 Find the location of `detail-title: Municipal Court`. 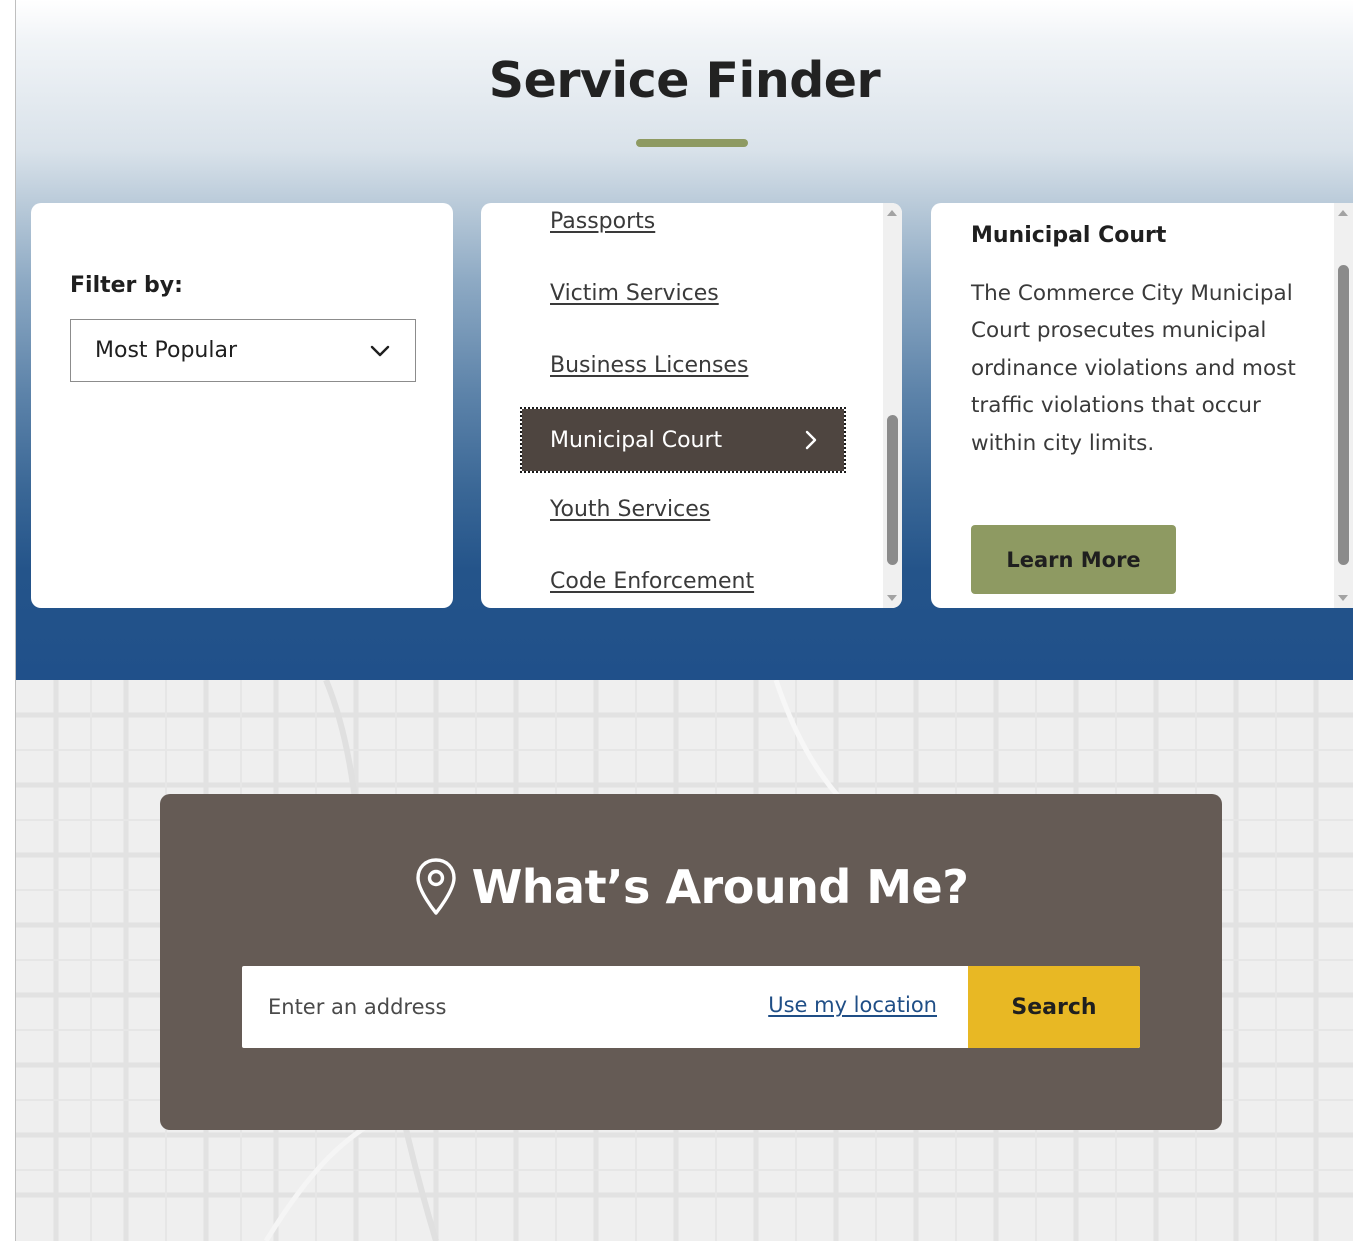

detail-title: Municipal Court is located at coordinates (1069, 235).